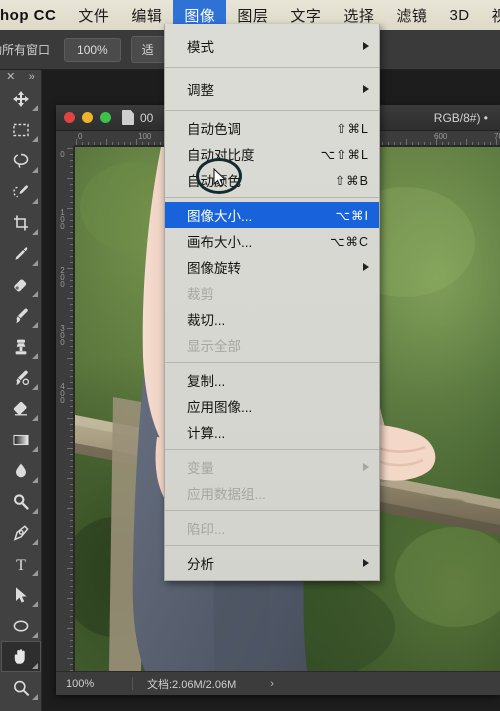 The image size is (500, 711). Describe the element at coordinates (200, 564) in the screenshot. I see `menu-item-label: 分析` at that location.